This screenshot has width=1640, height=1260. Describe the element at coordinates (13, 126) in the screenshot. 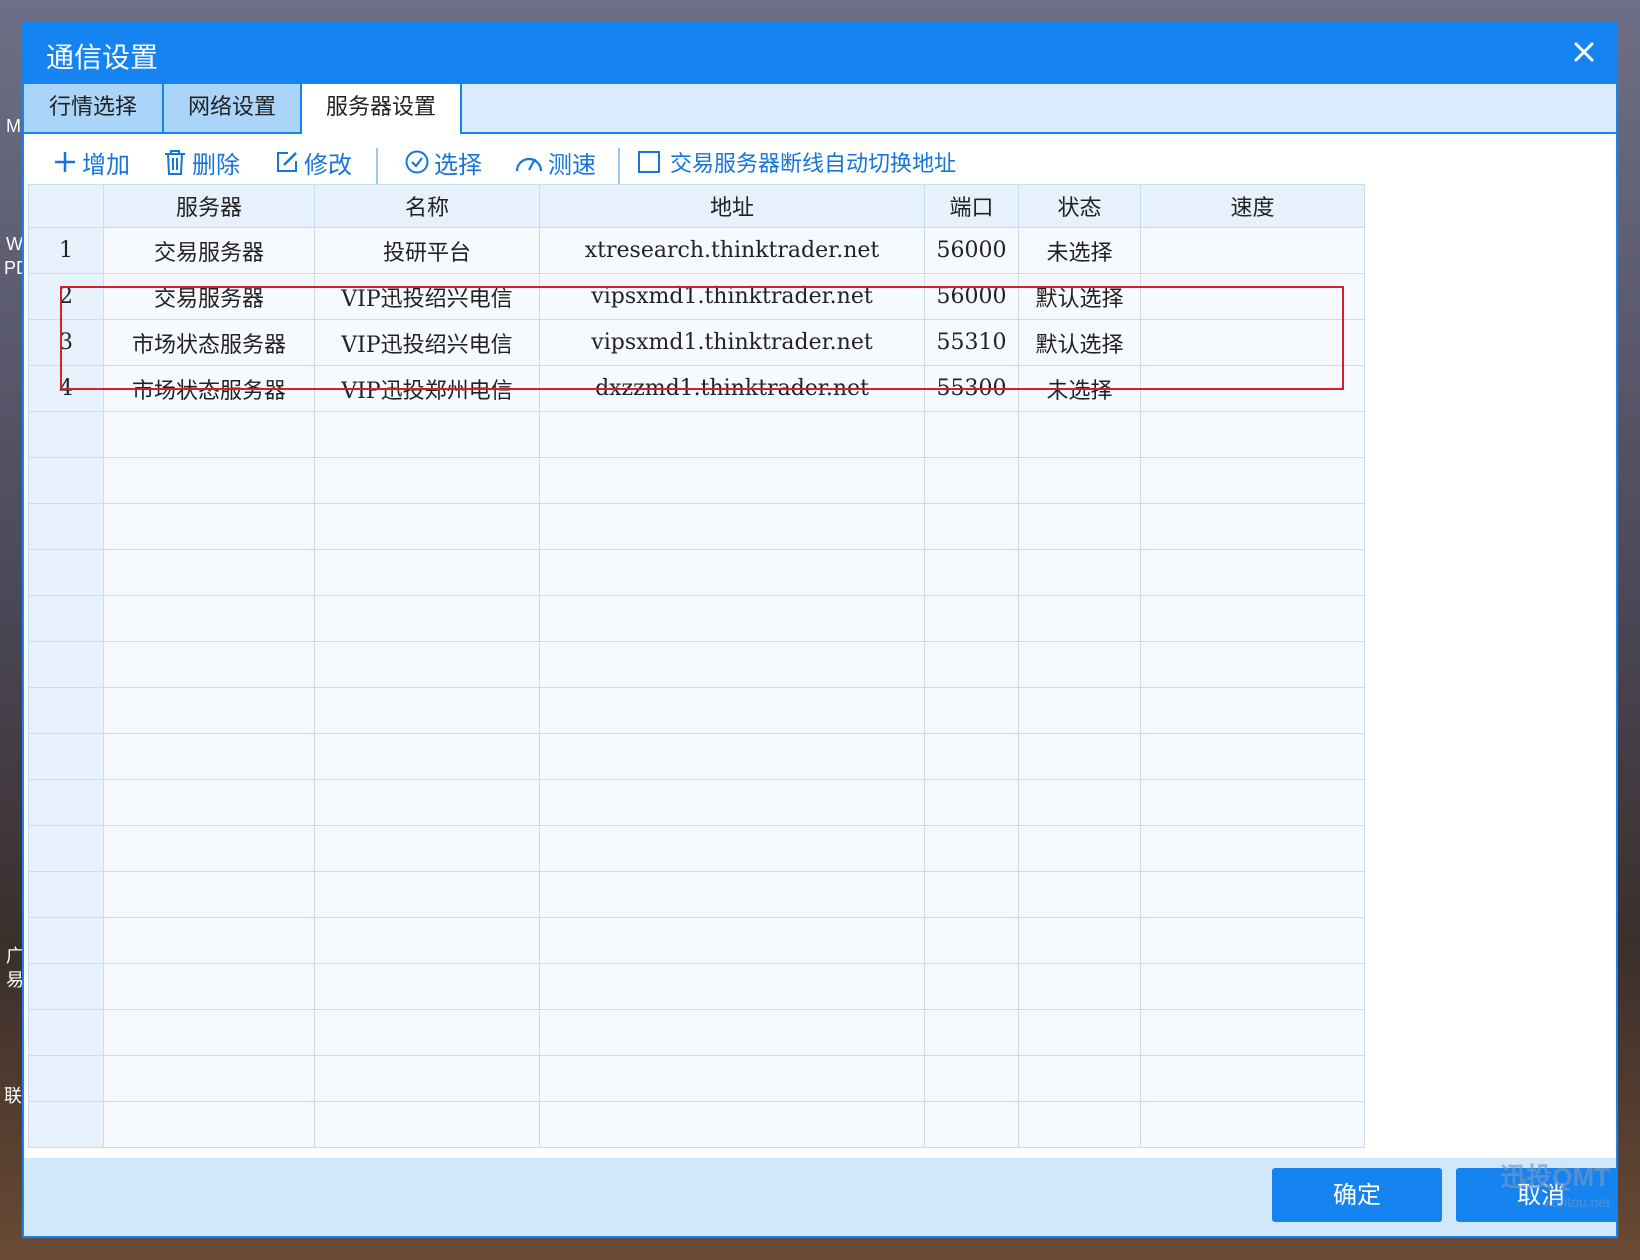

I see `desktop-fragment: M` at that location.